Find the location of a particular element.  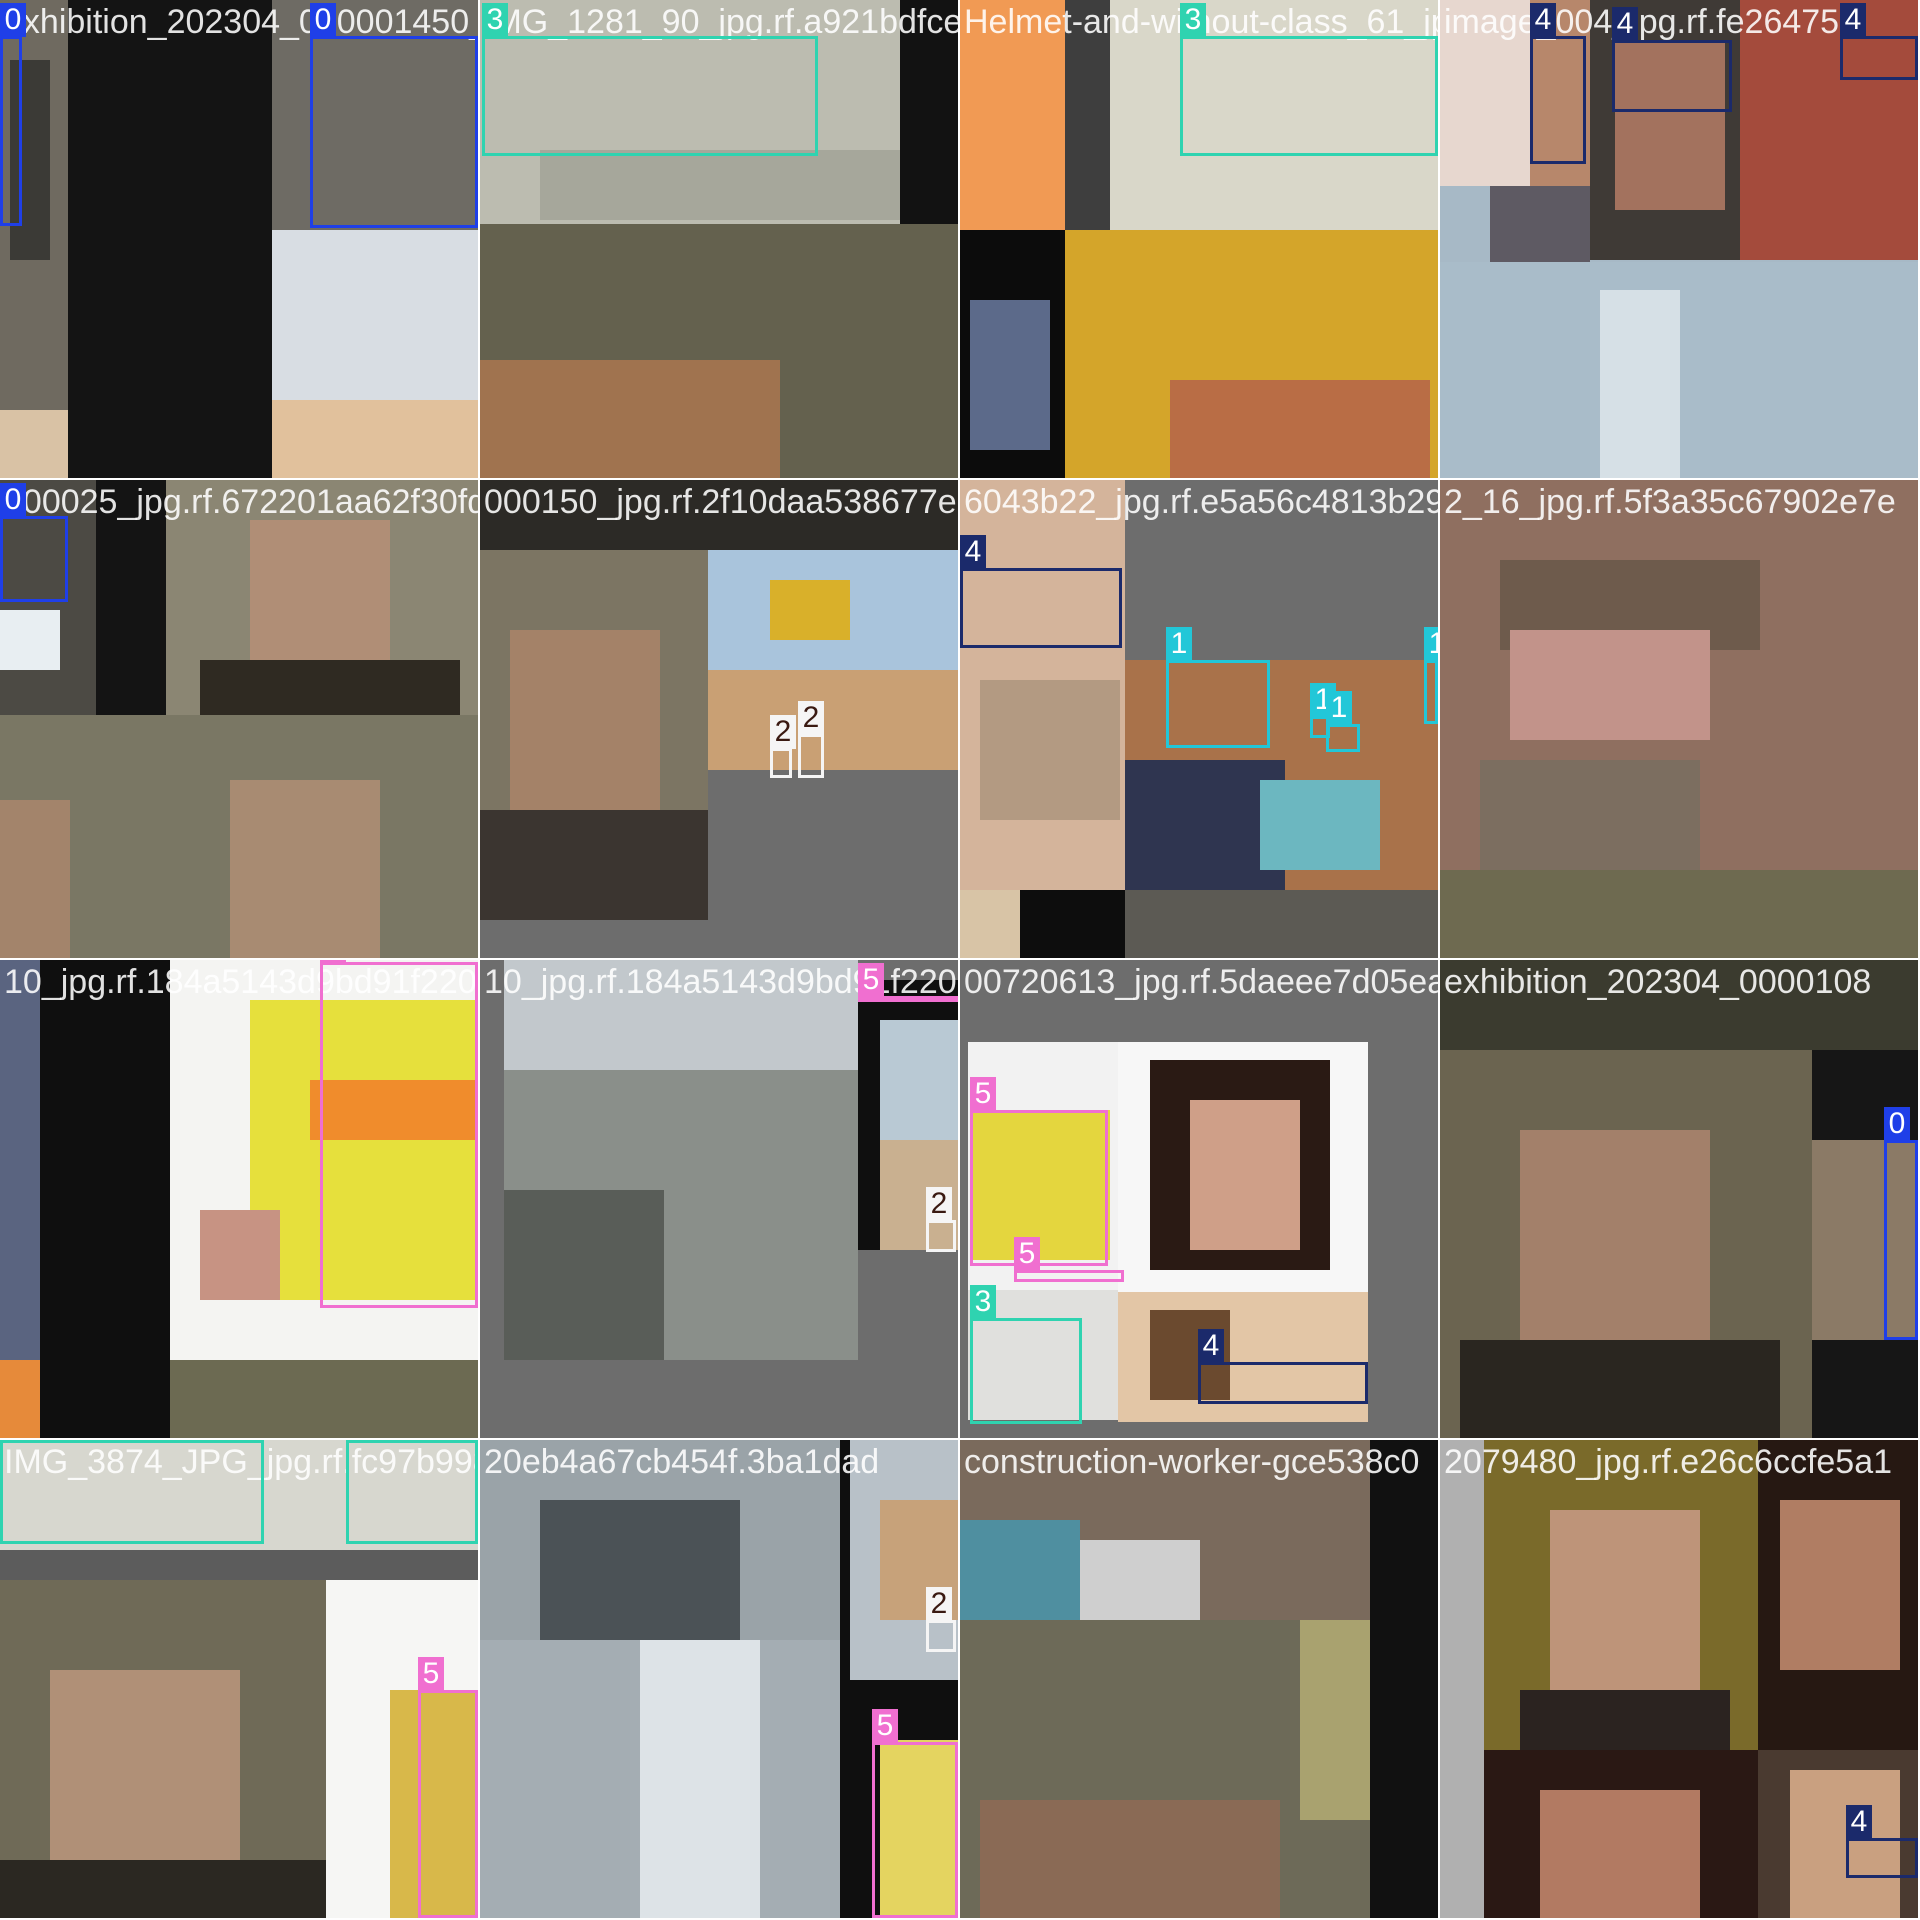

mosaic-tile: exhibition_202304_0000108 0 is located at coordinates (1679, 1199).